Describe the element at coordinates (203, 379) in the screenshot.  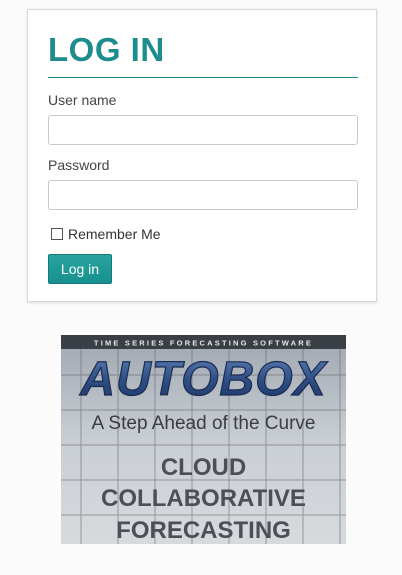
I see `banner-brand: AUTOBOX` at that location.